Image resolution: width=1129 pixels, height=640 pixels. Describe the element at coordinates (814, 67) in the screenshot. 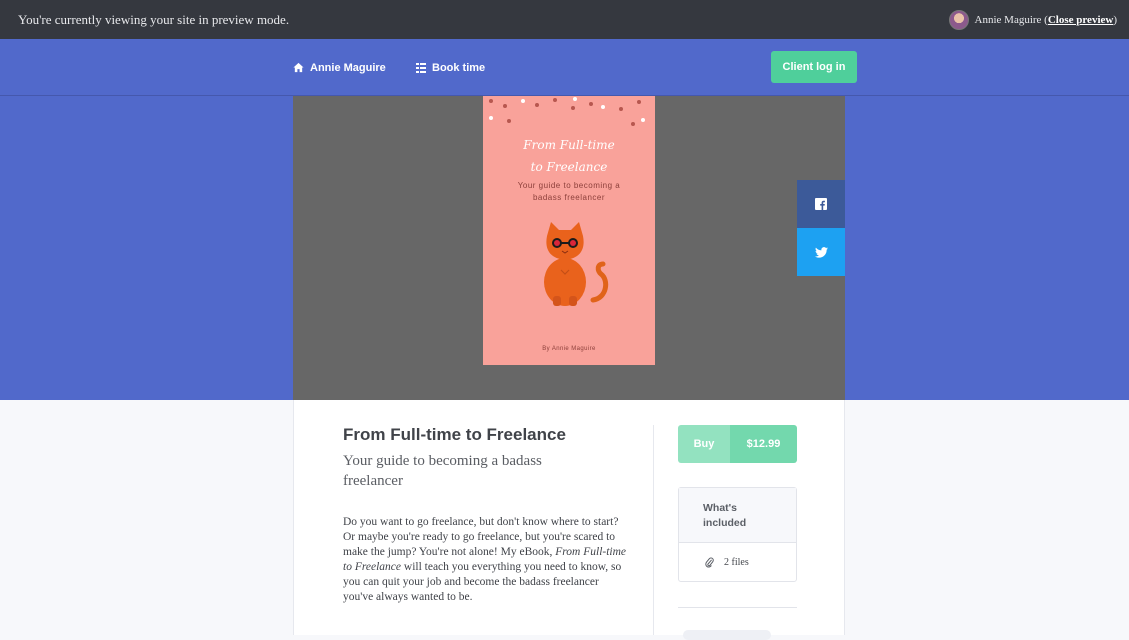

I see `client-login-button: Client log in` at that location.